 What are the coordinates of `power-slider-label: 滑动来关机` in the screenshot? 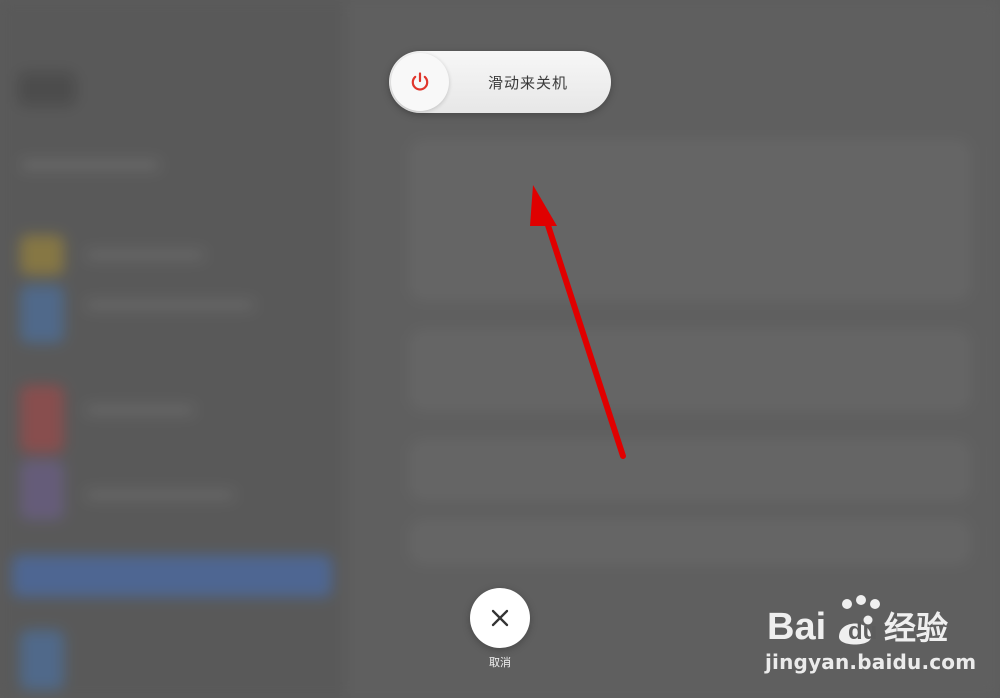 It's located at (527, 82).